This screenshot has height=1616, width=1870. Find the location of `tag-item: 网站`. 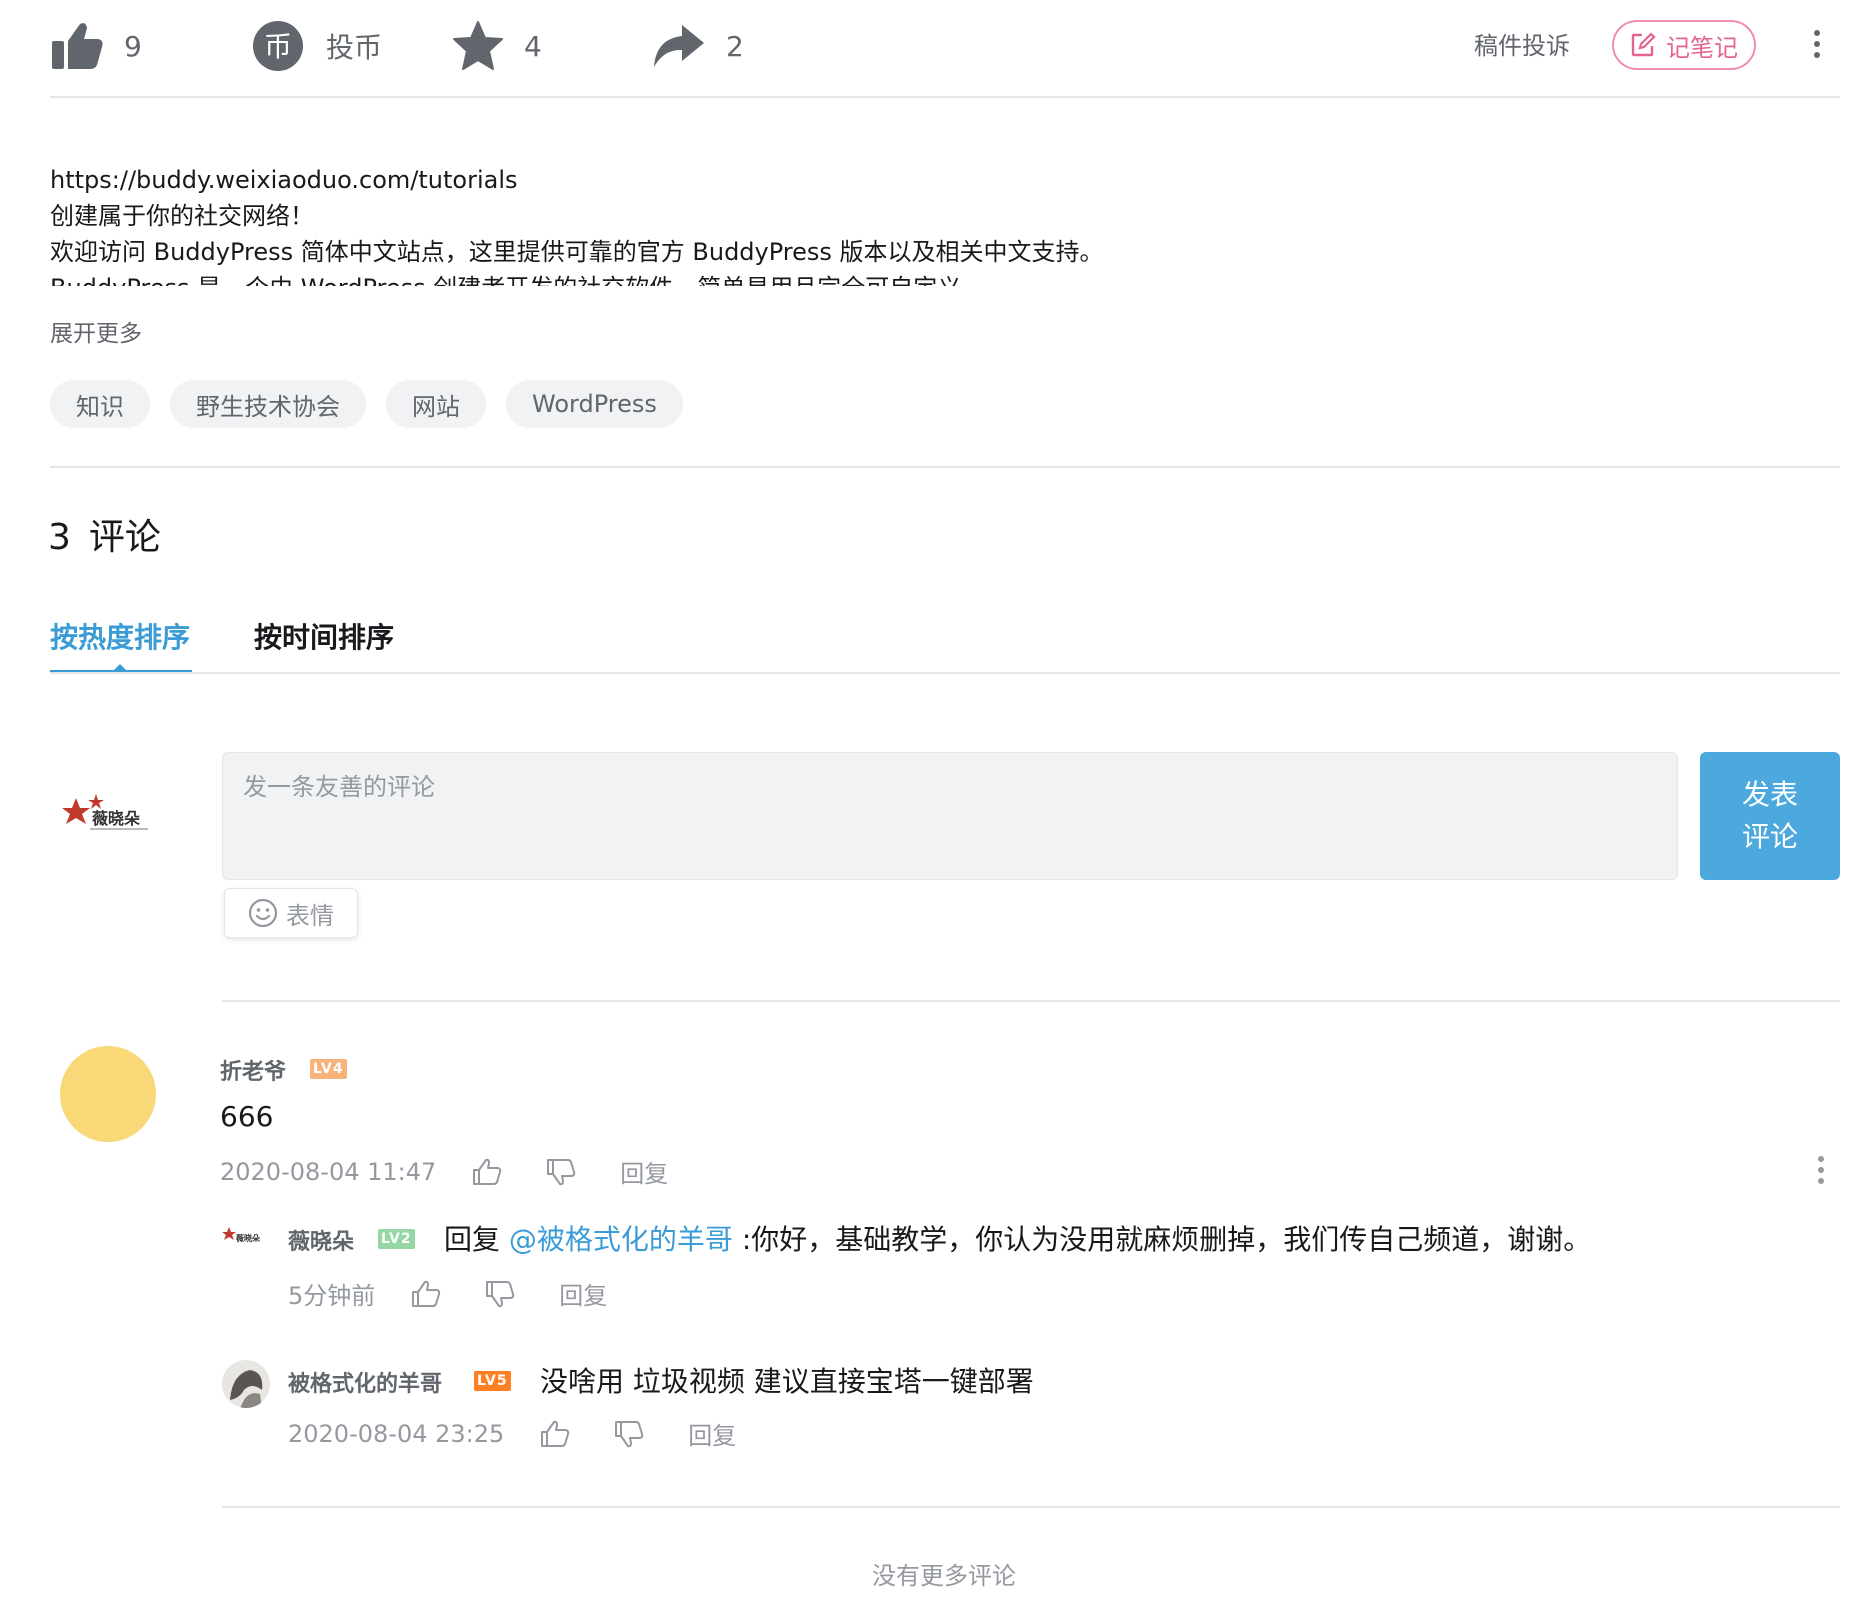

tag-item: 网站 is located at coordinates (436, 404).